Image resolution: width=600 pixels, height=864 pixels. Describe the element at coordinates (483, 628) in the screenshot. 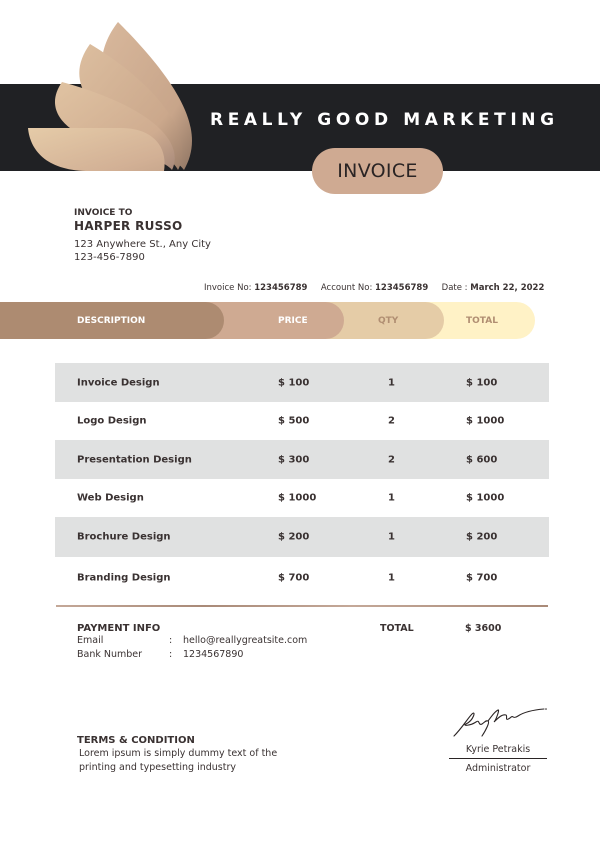

I see `grand-total-value: $ 3600` at that location.